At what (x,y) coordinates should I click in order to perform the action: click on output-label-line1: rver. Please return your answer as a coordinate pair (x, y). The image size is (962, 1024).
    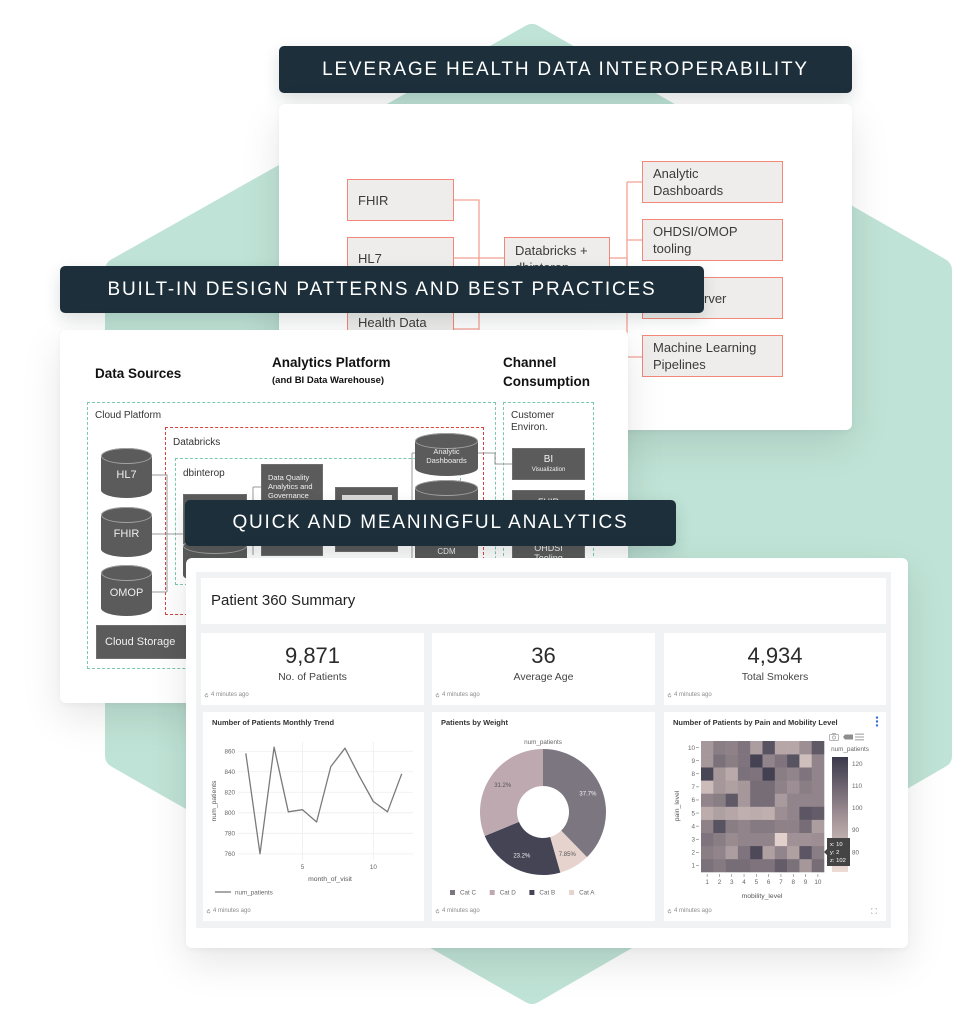
    Looking at the image, I should click on (715, 298).